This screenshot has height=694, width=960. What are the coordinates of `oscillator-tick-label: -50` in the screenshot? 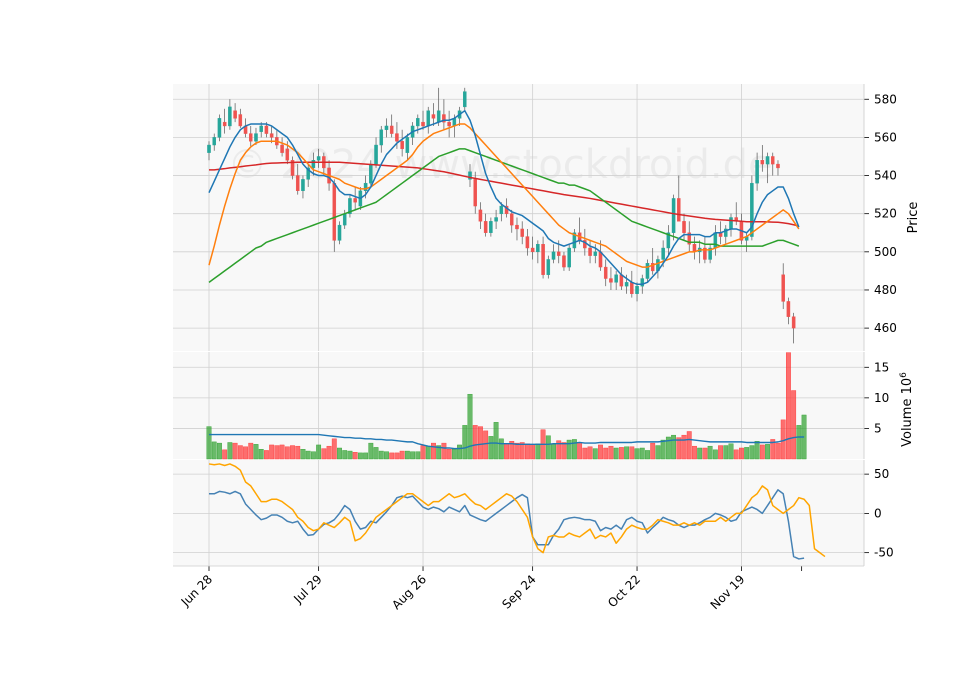 It's located at (884, 553).